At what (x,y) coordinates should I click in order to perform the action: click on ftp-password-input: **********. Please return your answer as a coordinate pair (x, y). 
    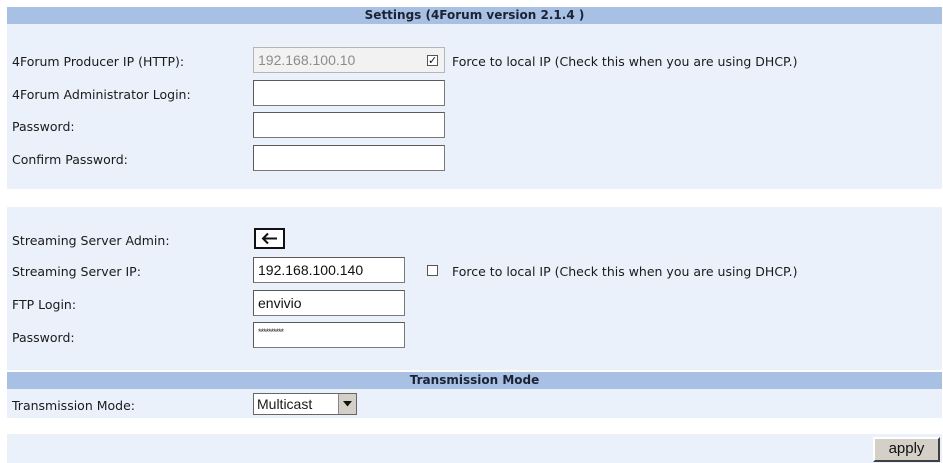
    Looking at the image, I should click on (329, 335).